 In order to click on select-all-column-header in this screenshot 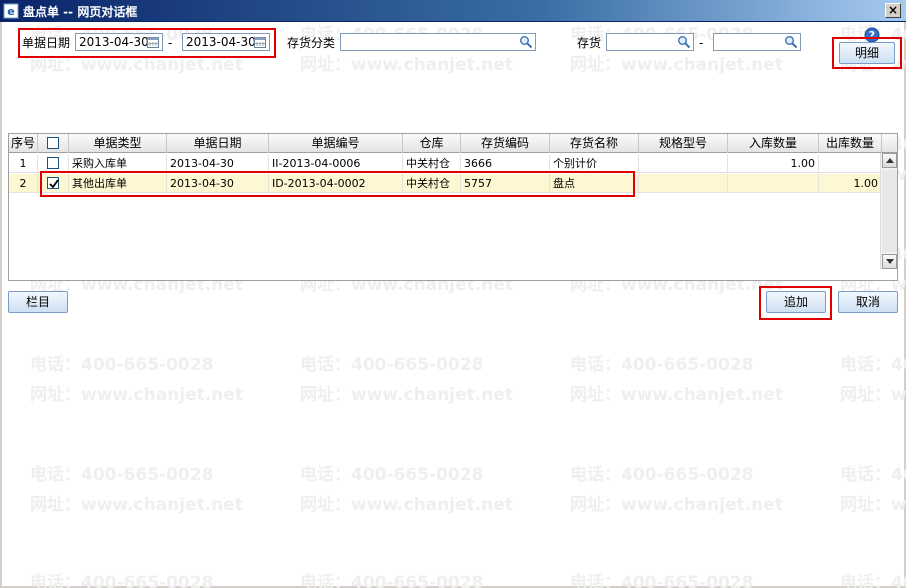, I will do `click(53, 143)`.